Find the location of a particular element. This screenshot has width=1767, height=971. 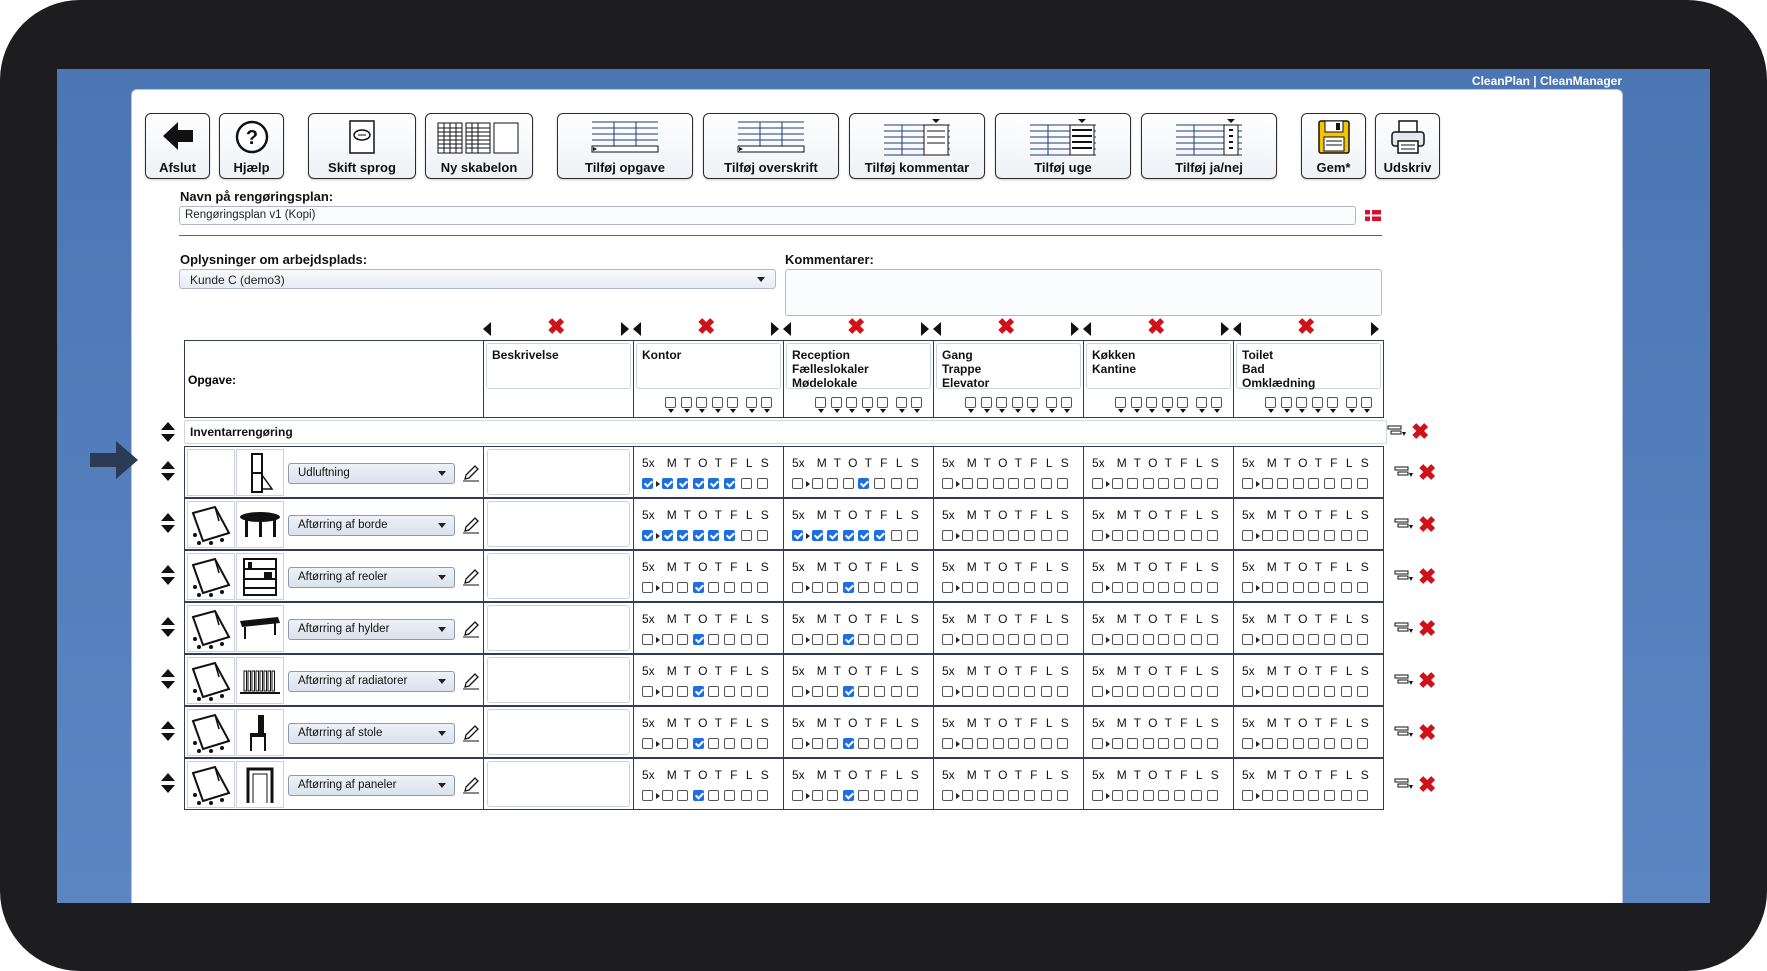

tilfoej-janej-button: Tilføj ja/nej is located at coordinates (1209, 146).